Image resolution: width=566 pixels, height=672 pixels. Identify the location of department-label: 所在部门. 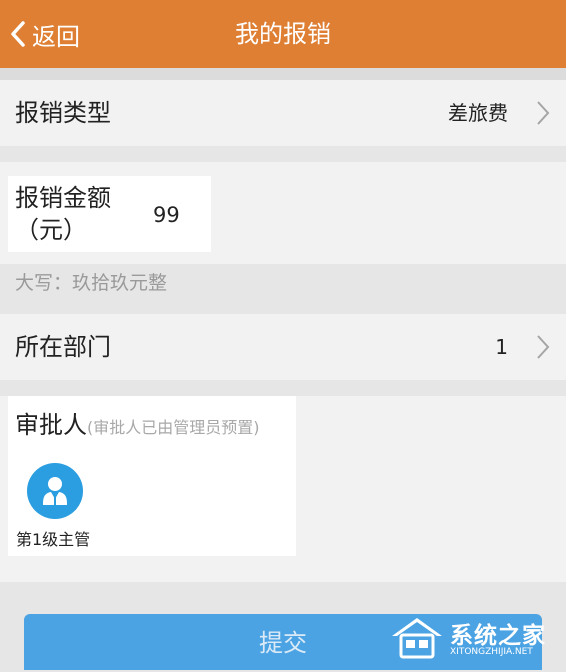
(63, 347).